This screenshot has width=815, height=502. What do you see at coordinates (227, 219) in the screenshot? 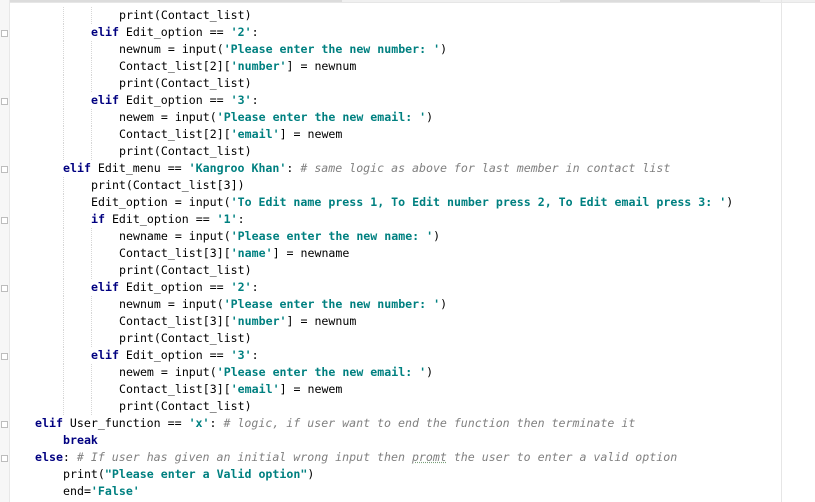
I see `string-literal: '1'` at bounding box center [227, 219].